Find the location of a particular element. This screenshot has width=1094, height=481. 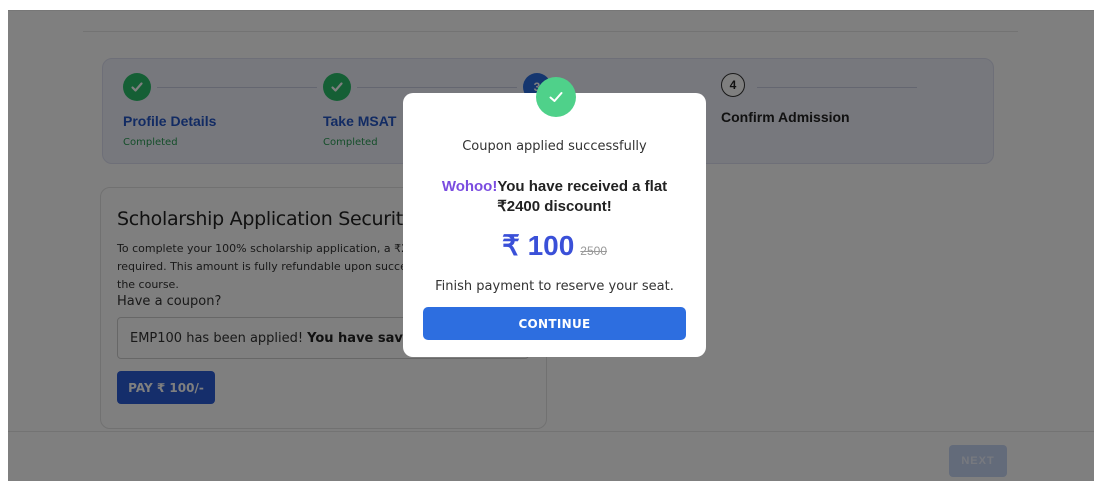

discounted-price: ₹ 100 is located at coordinates (538, 245).